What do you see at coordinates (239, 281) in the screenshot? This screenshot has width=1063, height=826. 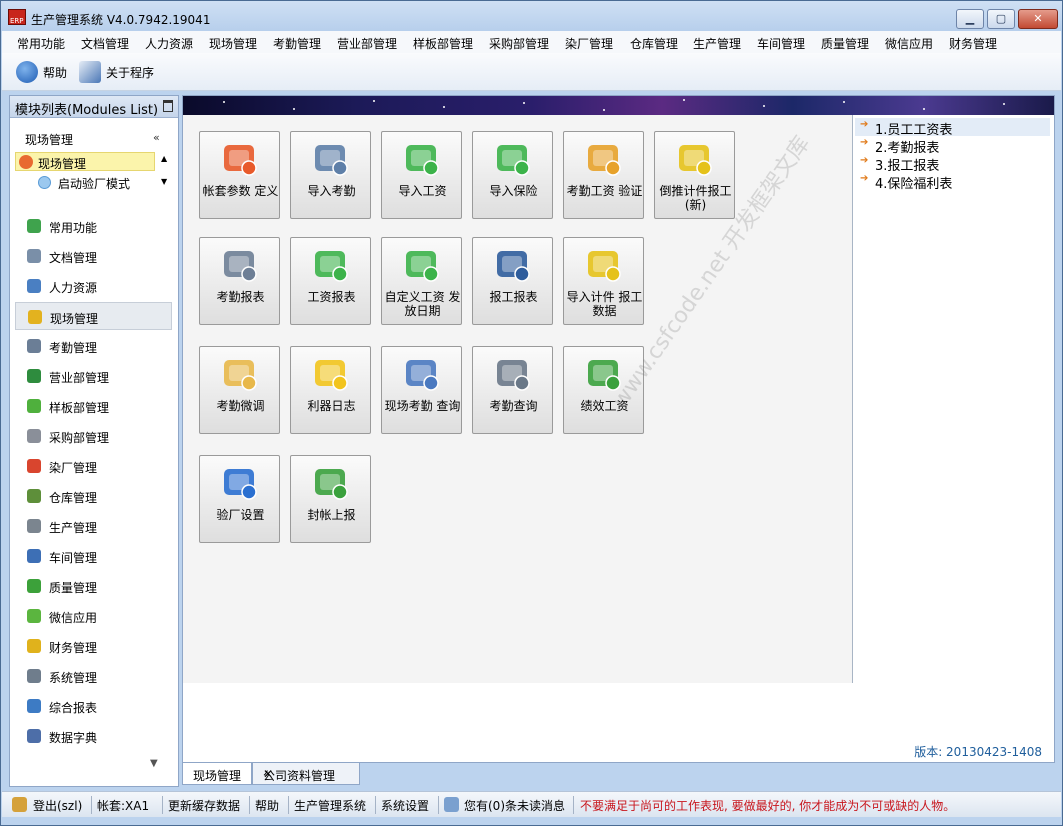 I see `tile-button-6: 考勤报表` at bounding box center [239, 281].